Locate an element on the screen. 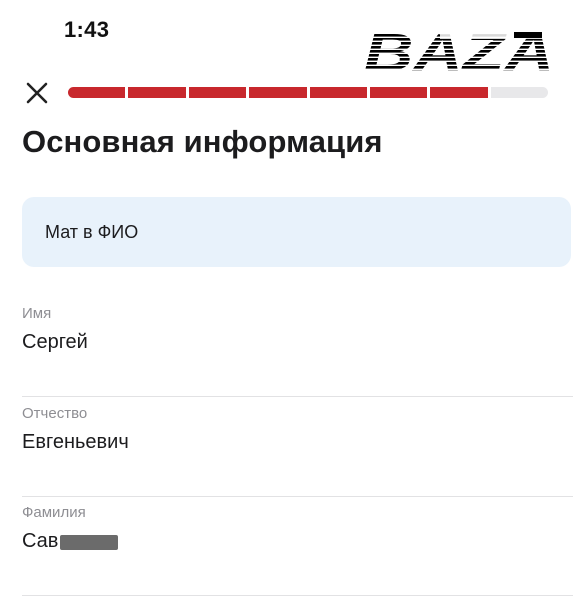 The height and width of the screenshot is (600, 573). last-name-value-wrapper: Сав is located at coordinates (70, 541).